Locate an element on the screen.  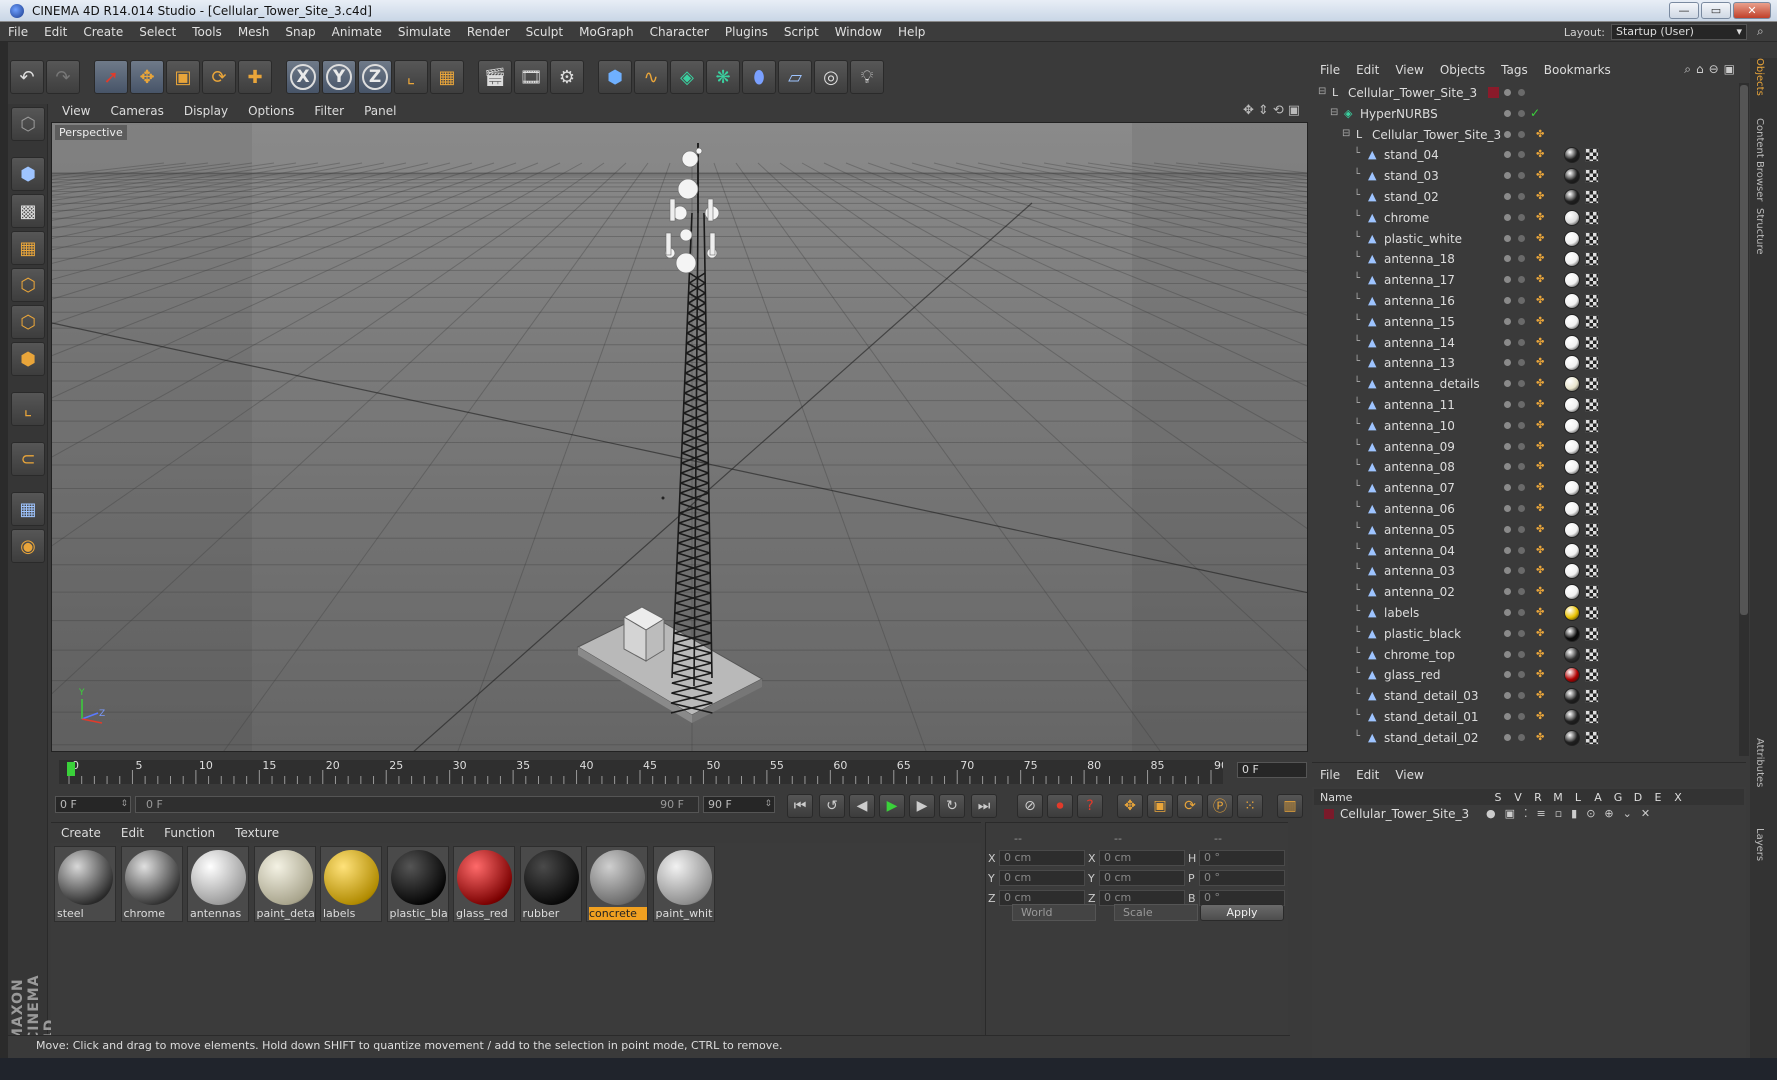
tree-expander: ⊟ is located at coordinates (1346, 133).